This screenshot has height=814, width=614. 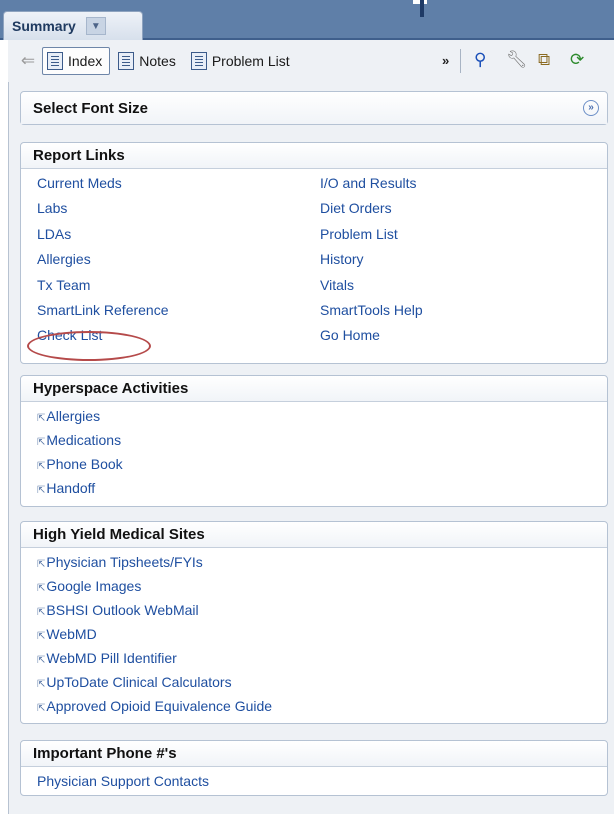 I want to click on problem-list-button-label: Problem List, so click(x=250, y=61).